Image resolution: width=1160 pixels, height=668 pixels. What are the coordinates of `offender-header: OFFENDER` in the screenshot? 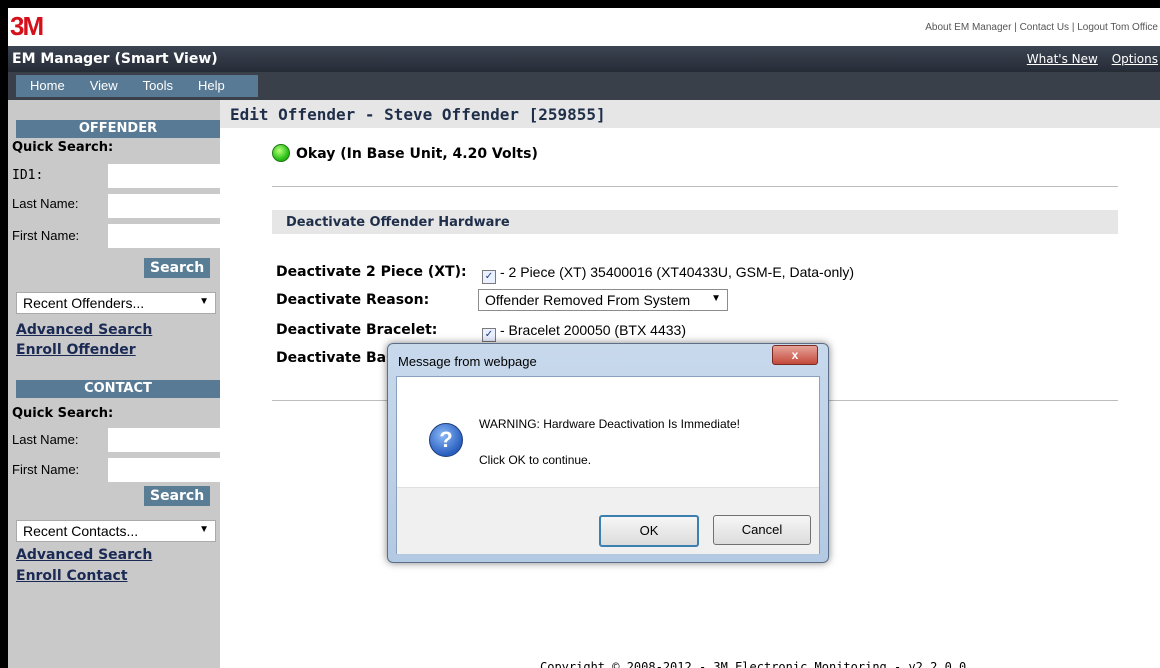 It's located at (118, 129).